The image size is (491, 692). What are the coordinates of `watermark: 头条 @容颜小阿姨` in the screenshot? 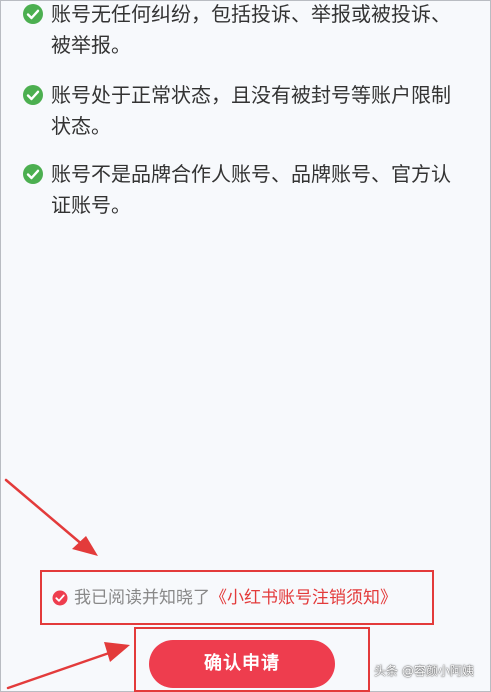 It's located at (424, 671).